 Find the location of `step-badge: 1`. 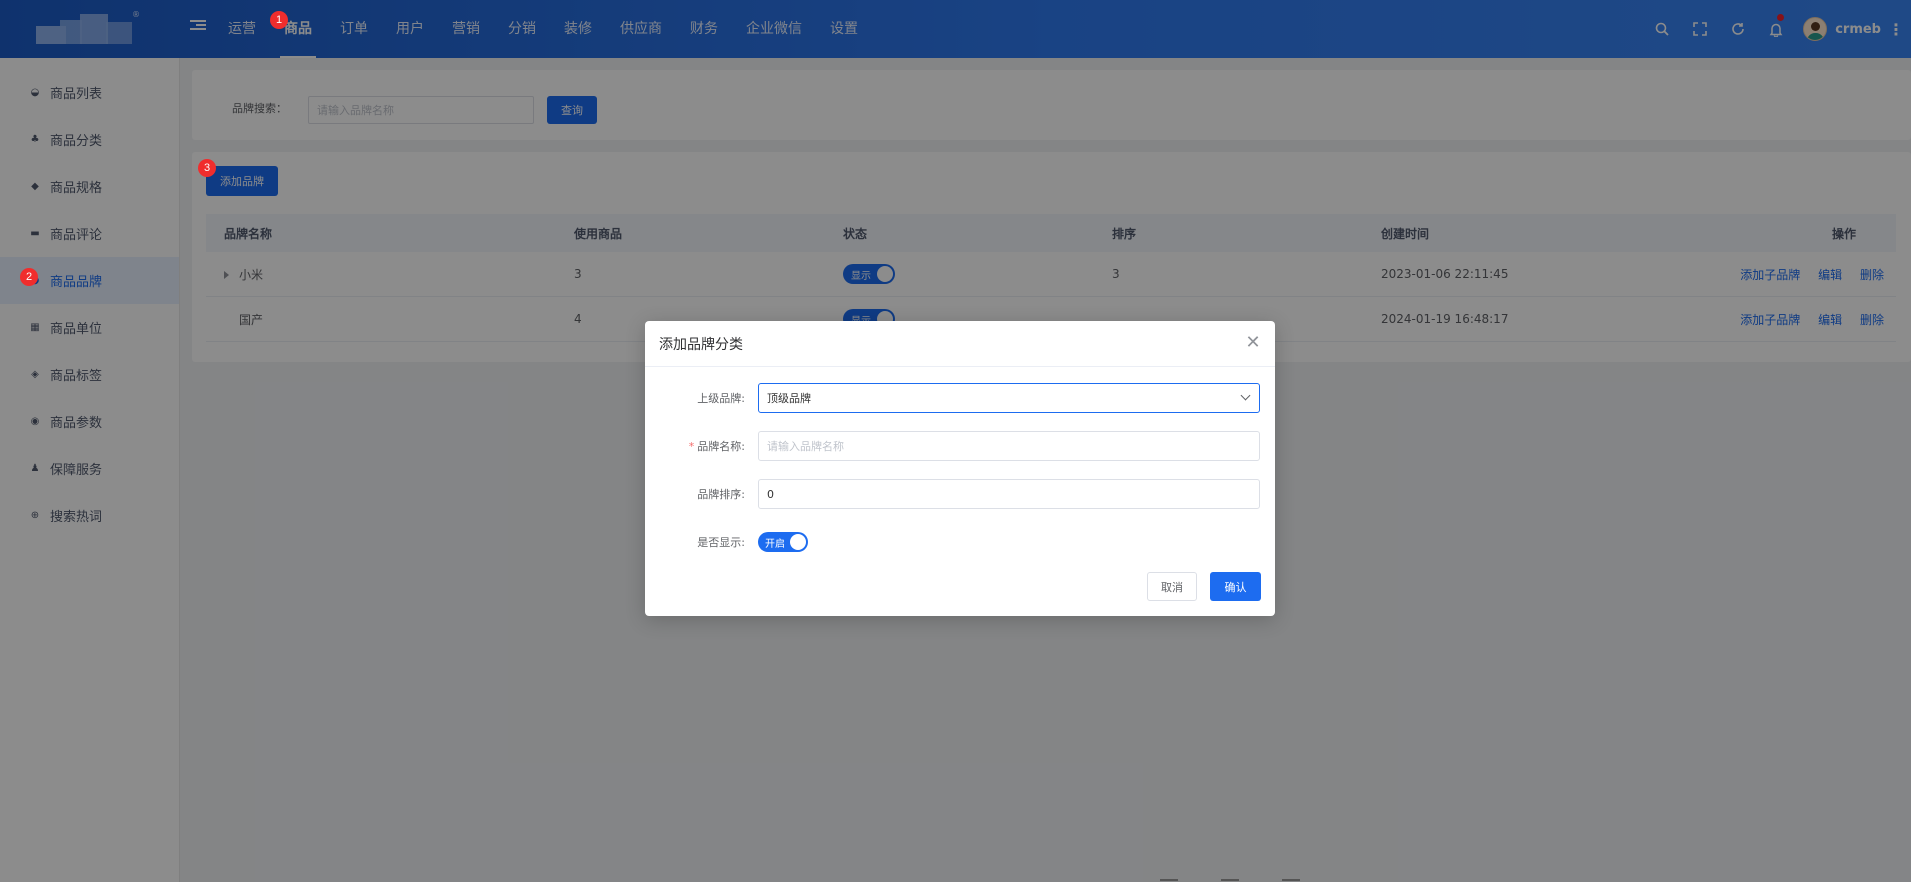

step-badge: 1 is located at coordinates (279, 20).